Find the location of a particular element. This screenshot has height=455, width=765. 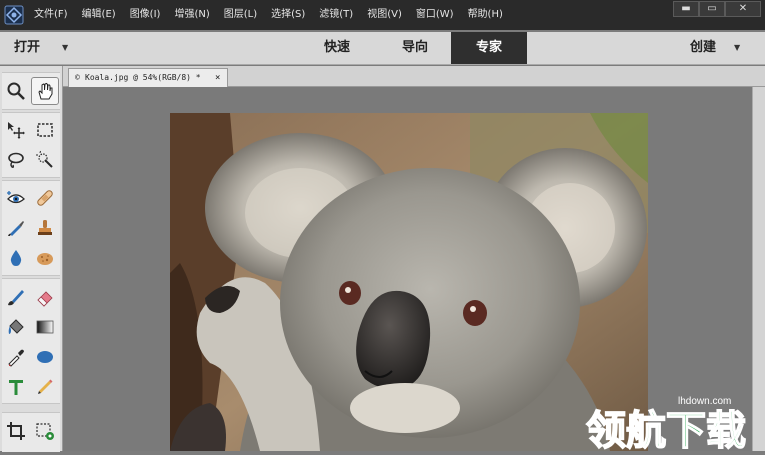

sponge-tool is located at coordinates (45, 258).